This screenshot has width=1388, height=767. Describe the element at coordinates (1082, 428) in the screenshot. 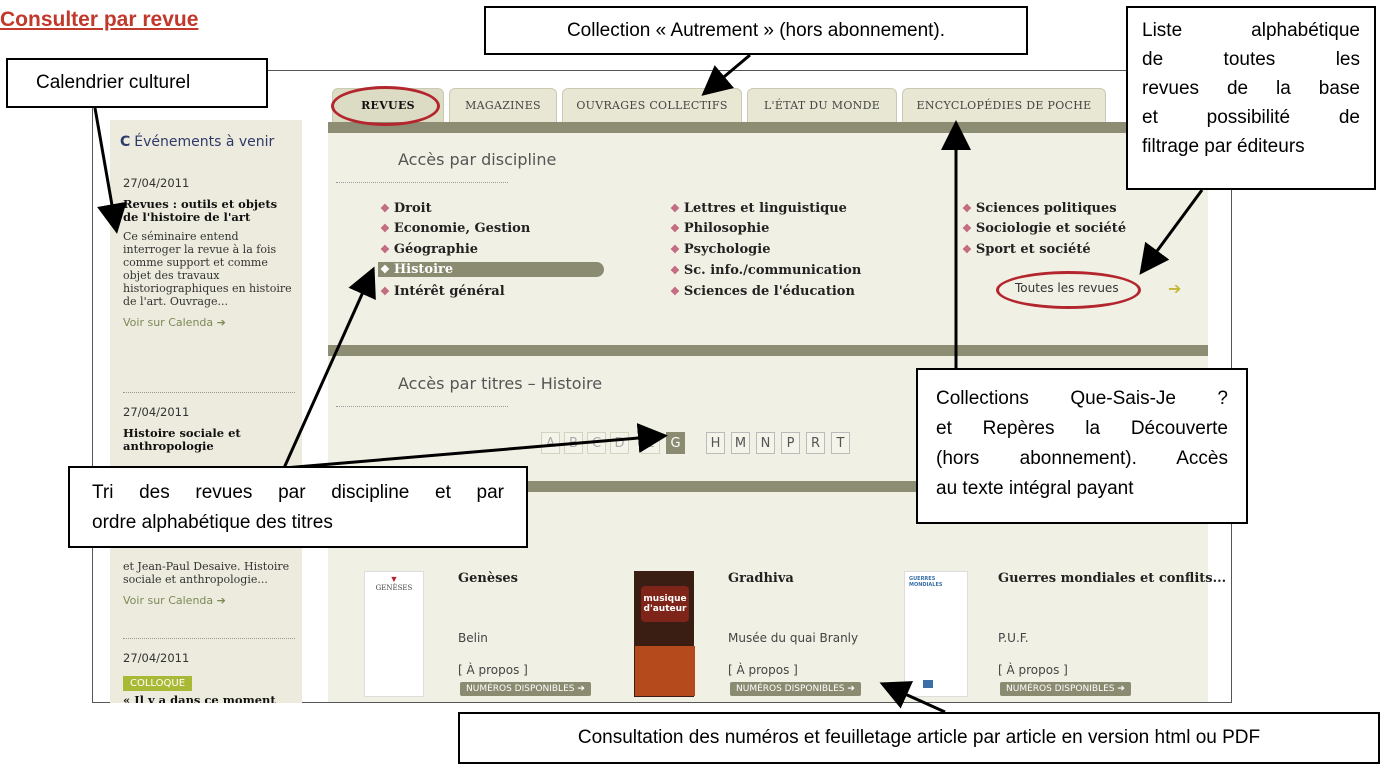

I see `callout-line: et Repères la Découverte` at that location.